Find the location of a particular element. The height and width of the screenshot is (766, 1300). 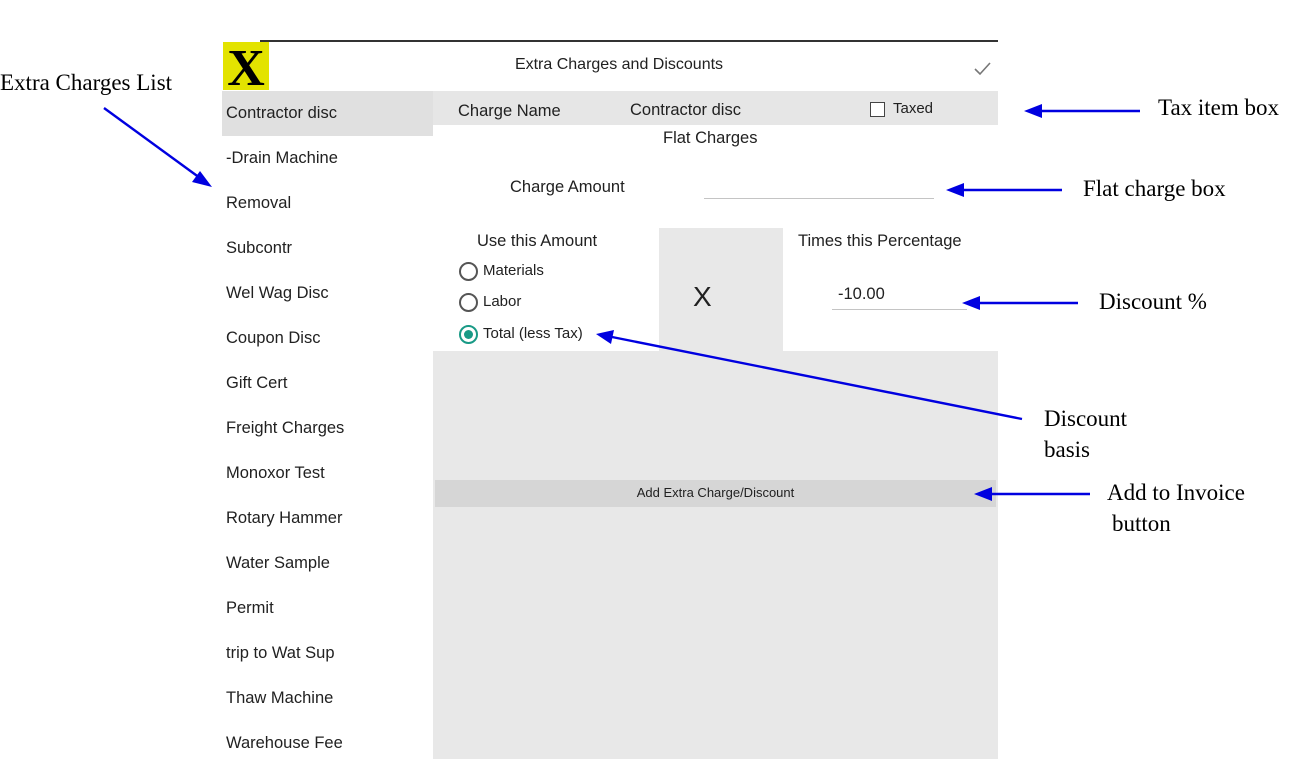

arrow-flat-charge-box-head is located at coordinates (955, 190).